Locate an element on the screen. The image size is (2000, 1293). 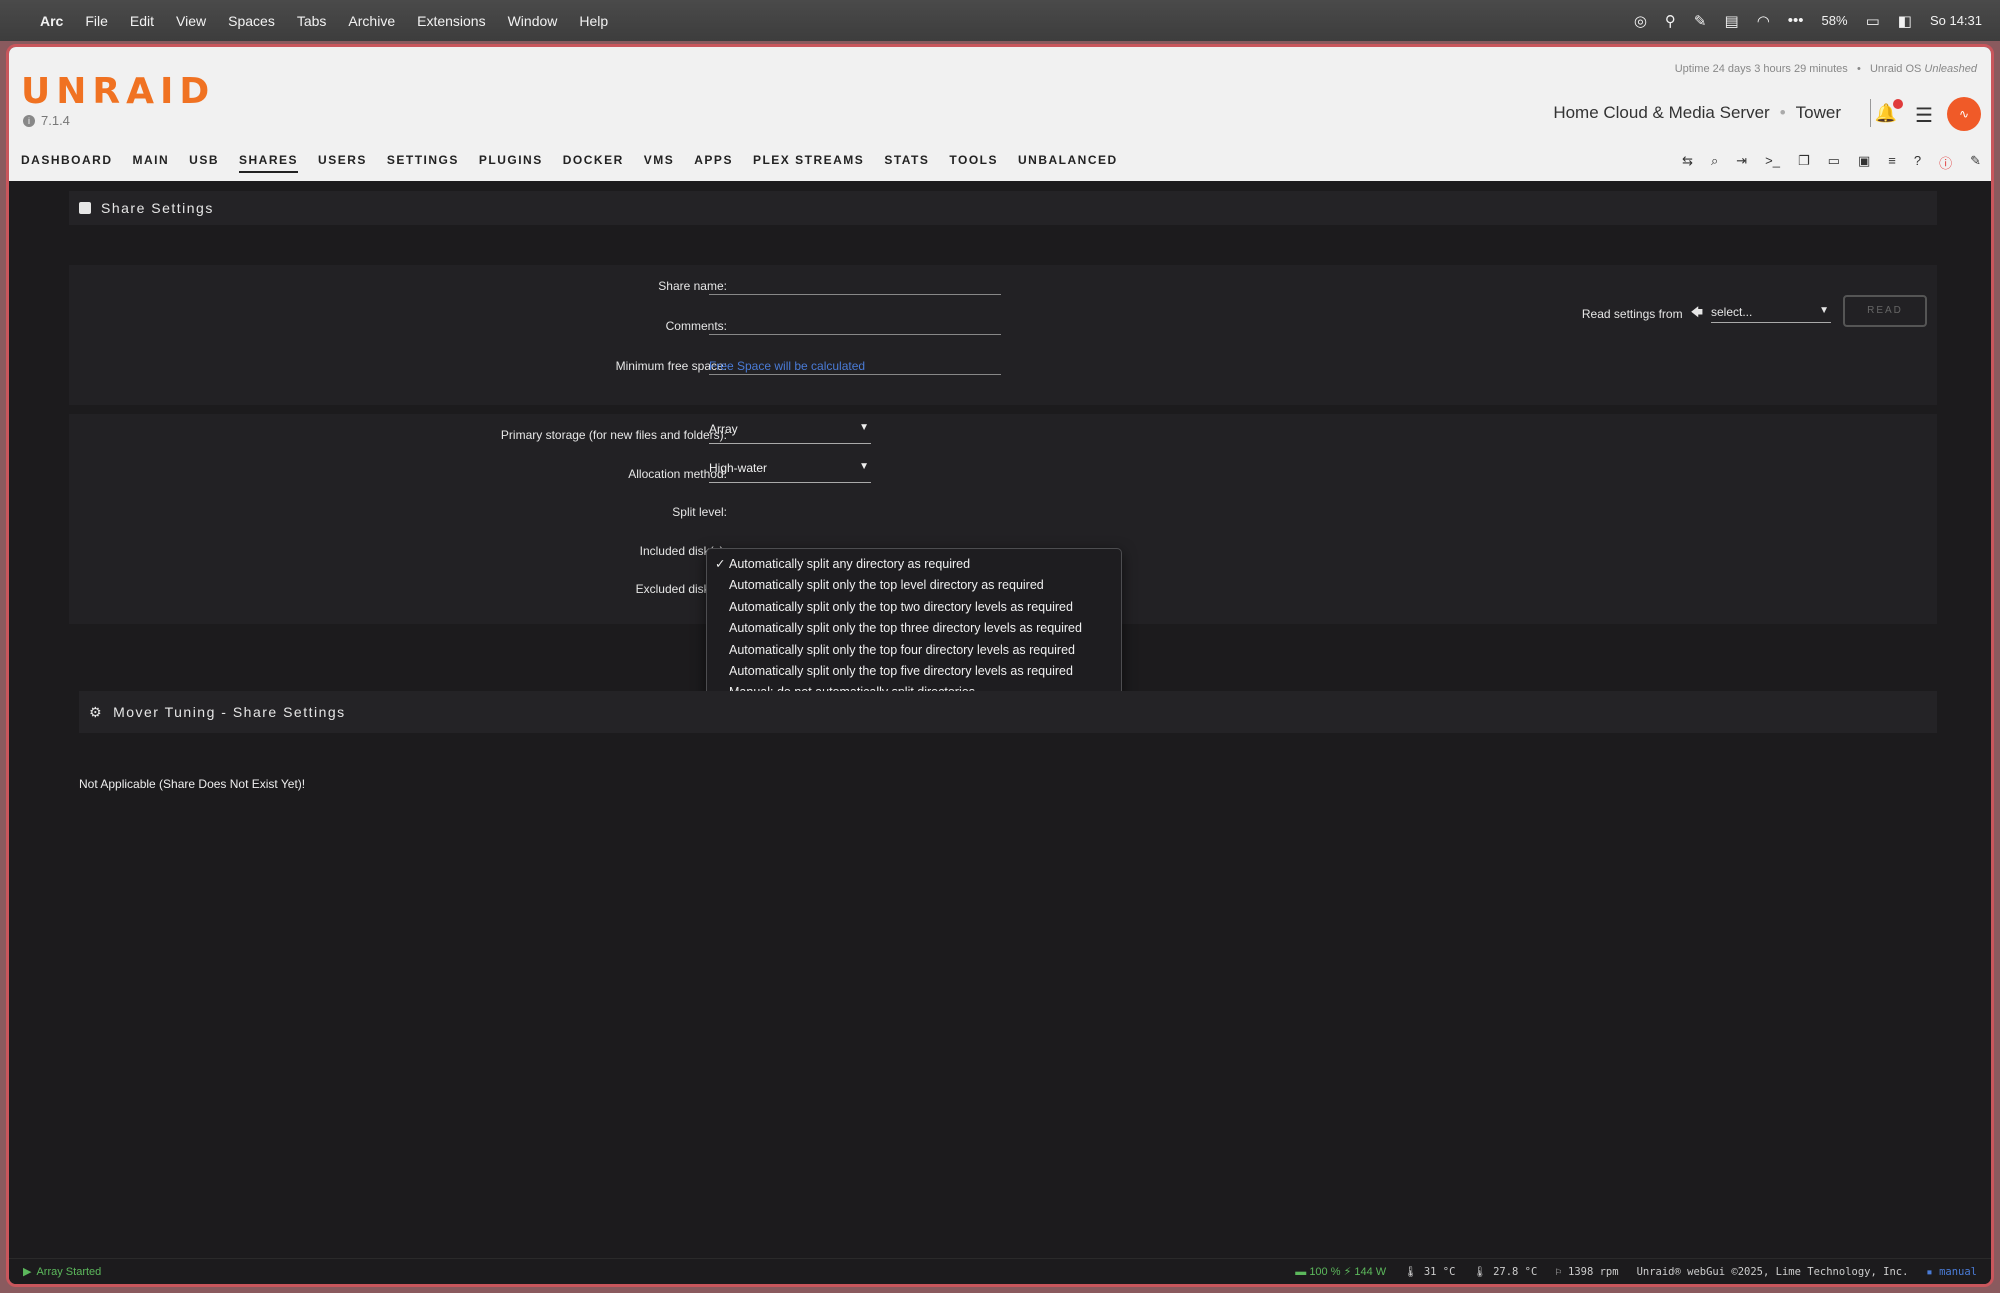
server-name: Tower is located at coordinates (1818, 112).